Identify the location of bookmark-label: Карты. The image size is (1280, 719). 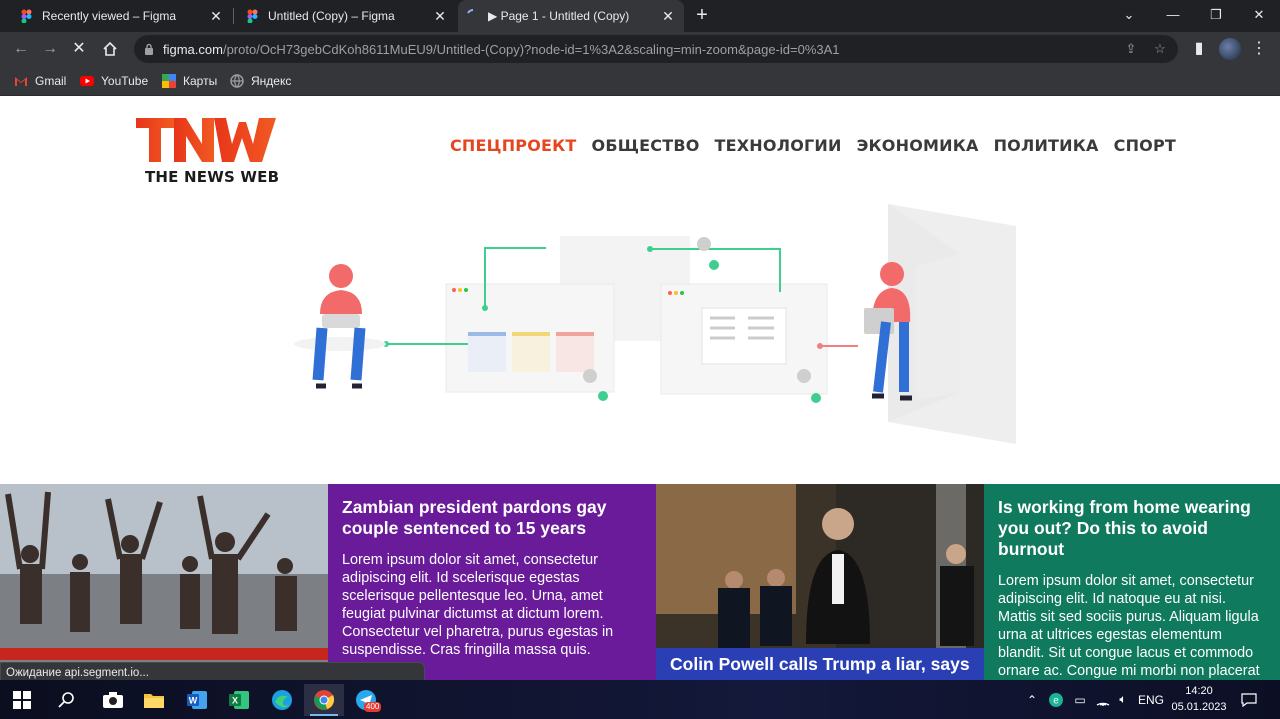
(200, 81).